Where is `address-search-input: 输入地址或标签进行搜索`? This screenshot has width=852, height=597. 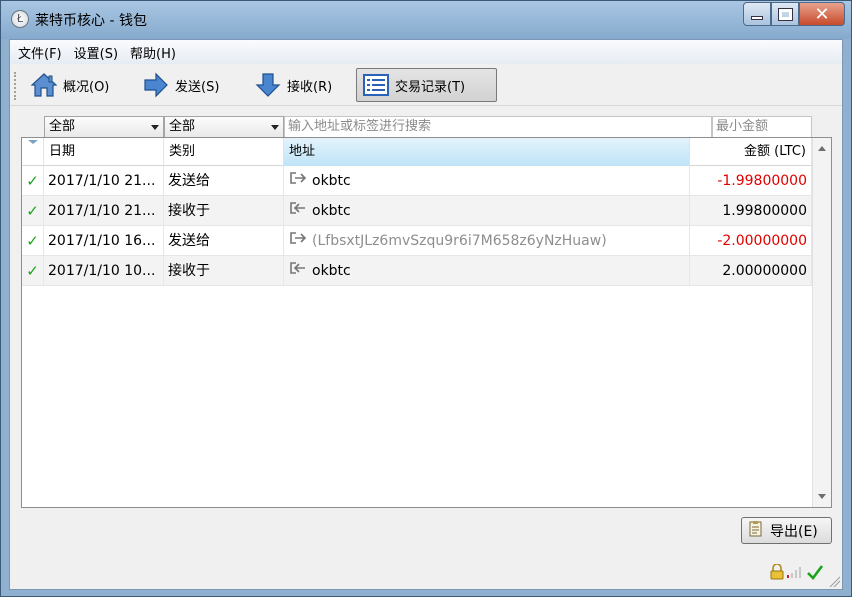
address-search-input: 输入地址或标签进行搜索 is located at coordinates (498, 127).